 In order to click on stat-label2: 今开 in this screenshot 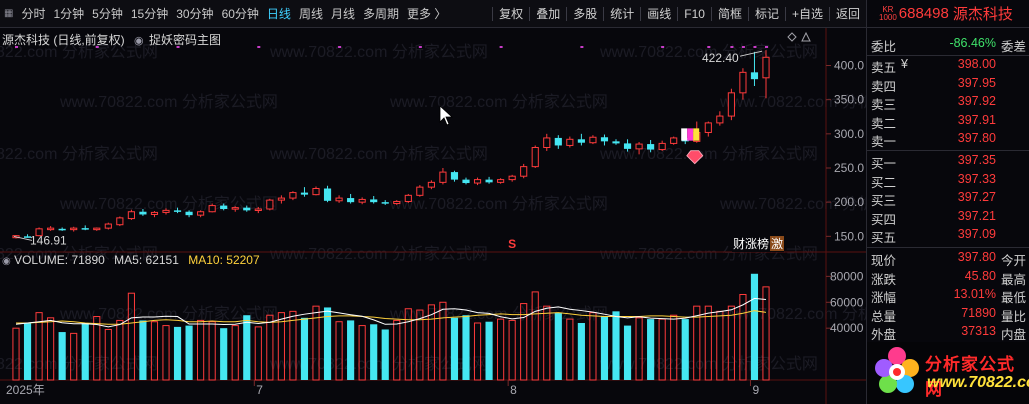, I will do `click(1013, 261)`.